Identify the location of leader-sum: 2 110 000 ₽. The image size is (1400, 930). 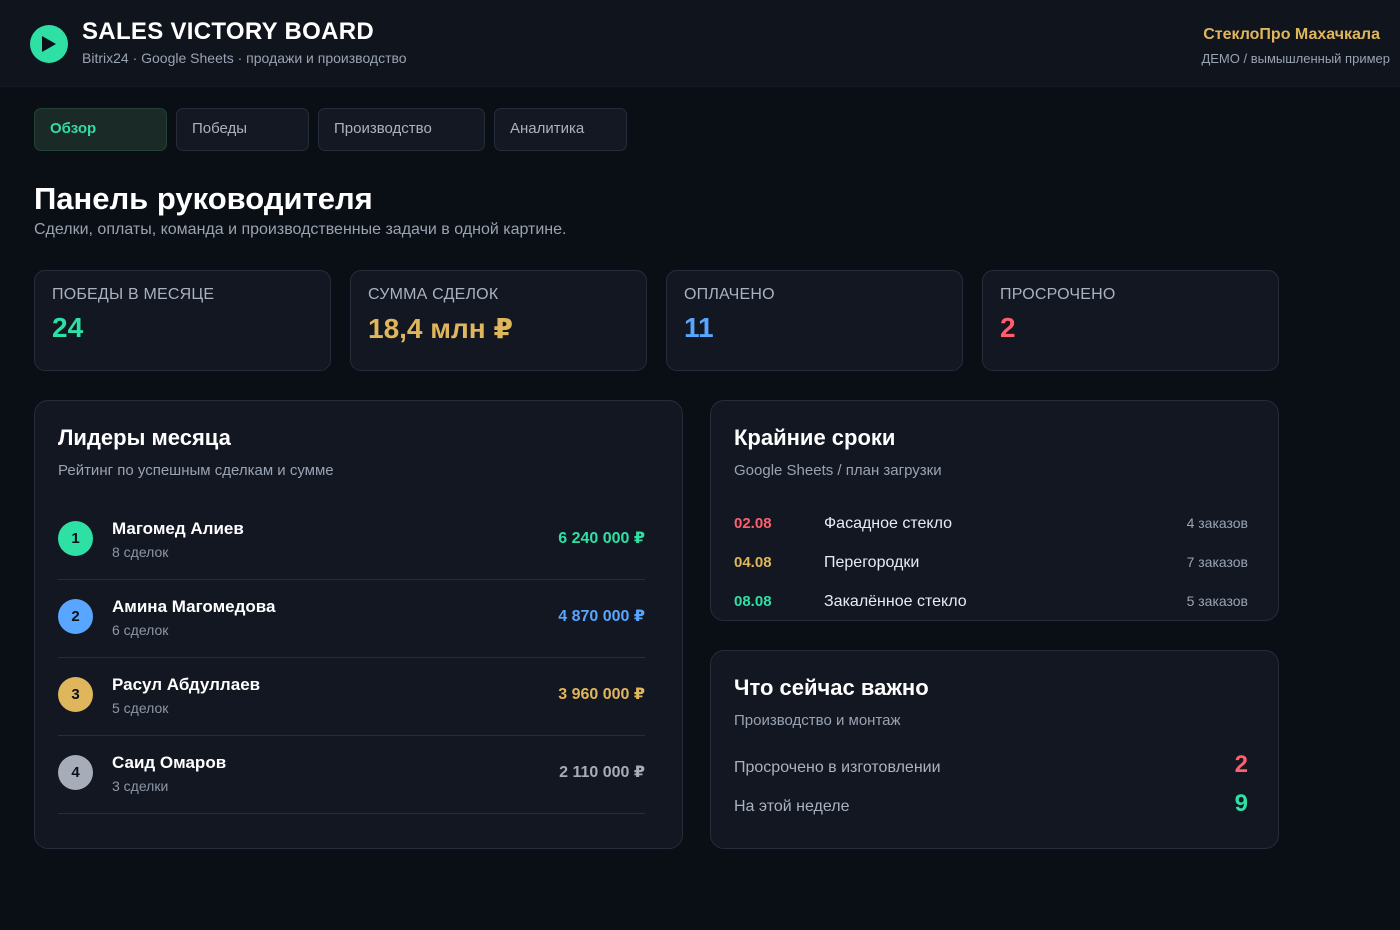
(602, 772).